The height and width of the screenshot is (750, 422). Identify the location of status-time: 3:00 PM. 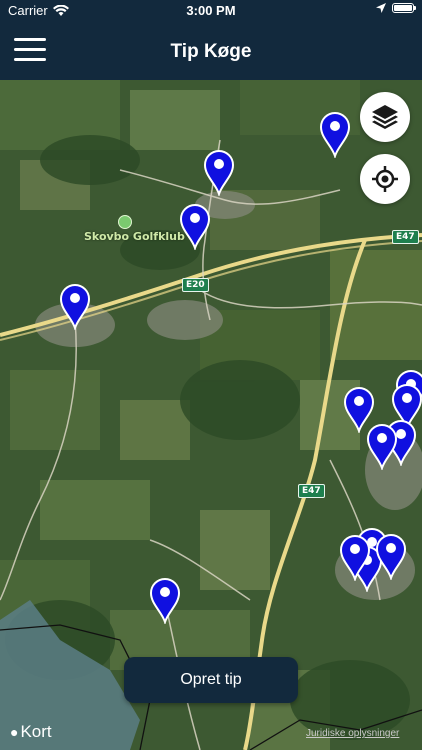
(211, 10).